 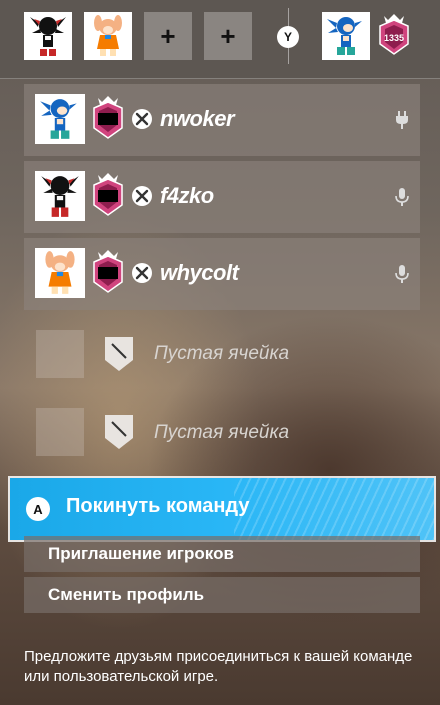 I want to click on rank-value: 1335, so click(x=394, y=38).